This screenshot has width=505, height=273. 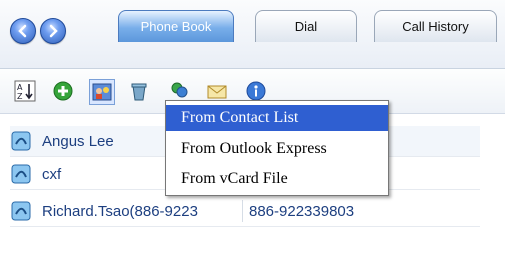 What do you see at coordinates (20, 87) in the screenshot?
I see `svg-text: A` at bounding box center [20, 87].